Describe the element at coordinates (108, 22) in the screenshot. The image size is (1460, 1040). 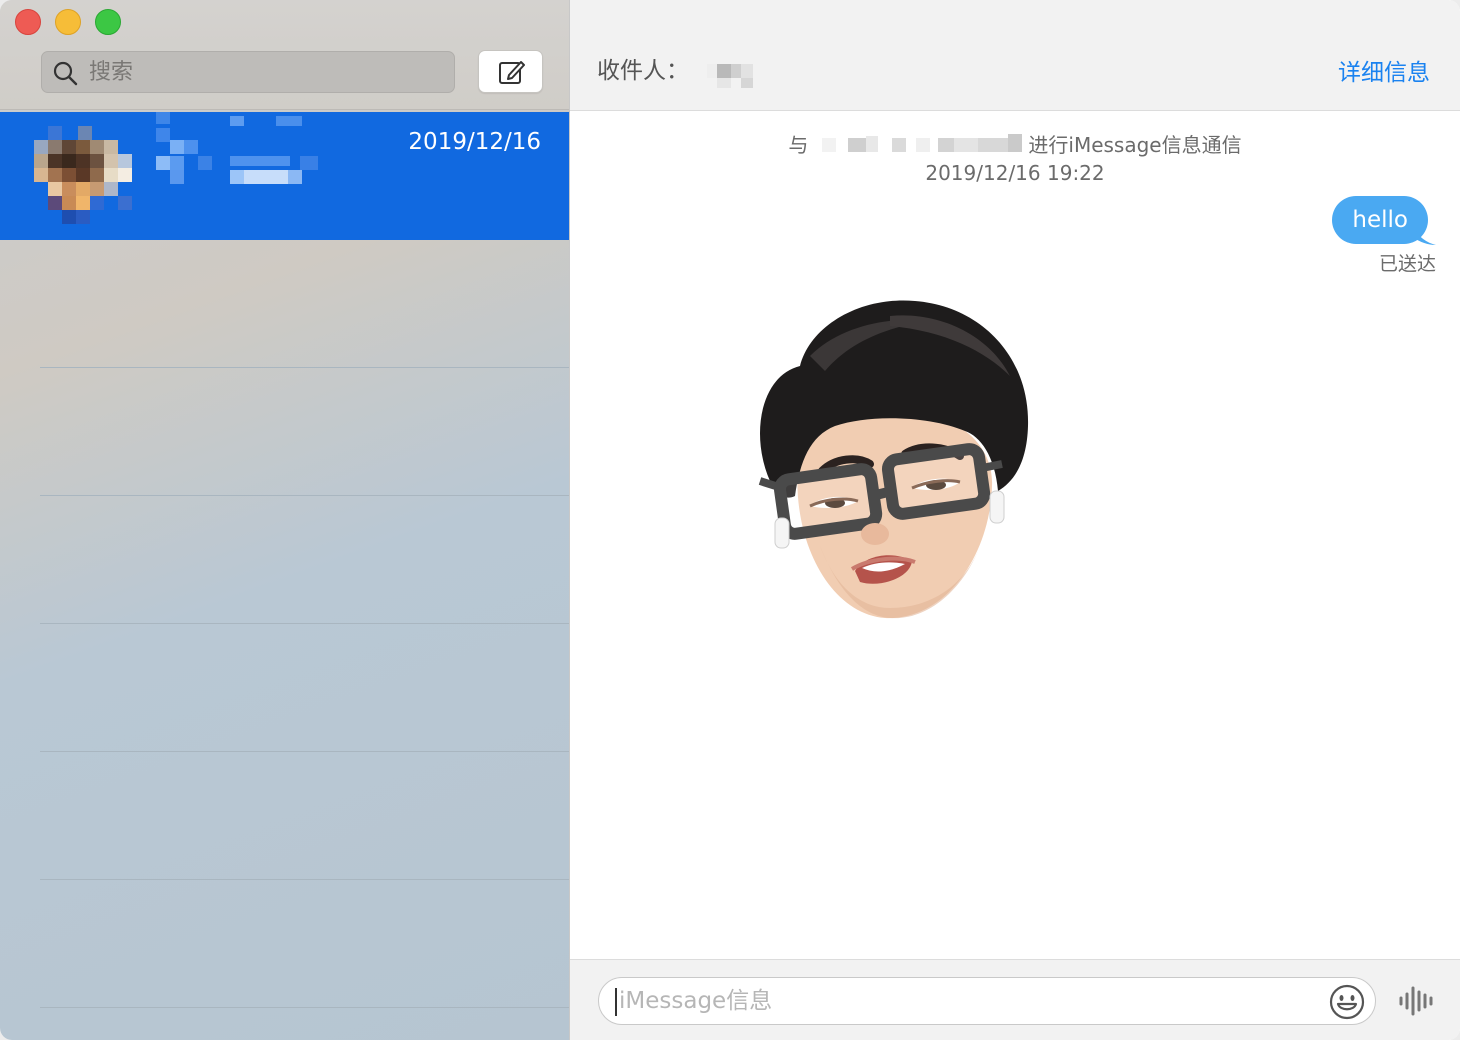
I see `zoom-window-button` at that location.